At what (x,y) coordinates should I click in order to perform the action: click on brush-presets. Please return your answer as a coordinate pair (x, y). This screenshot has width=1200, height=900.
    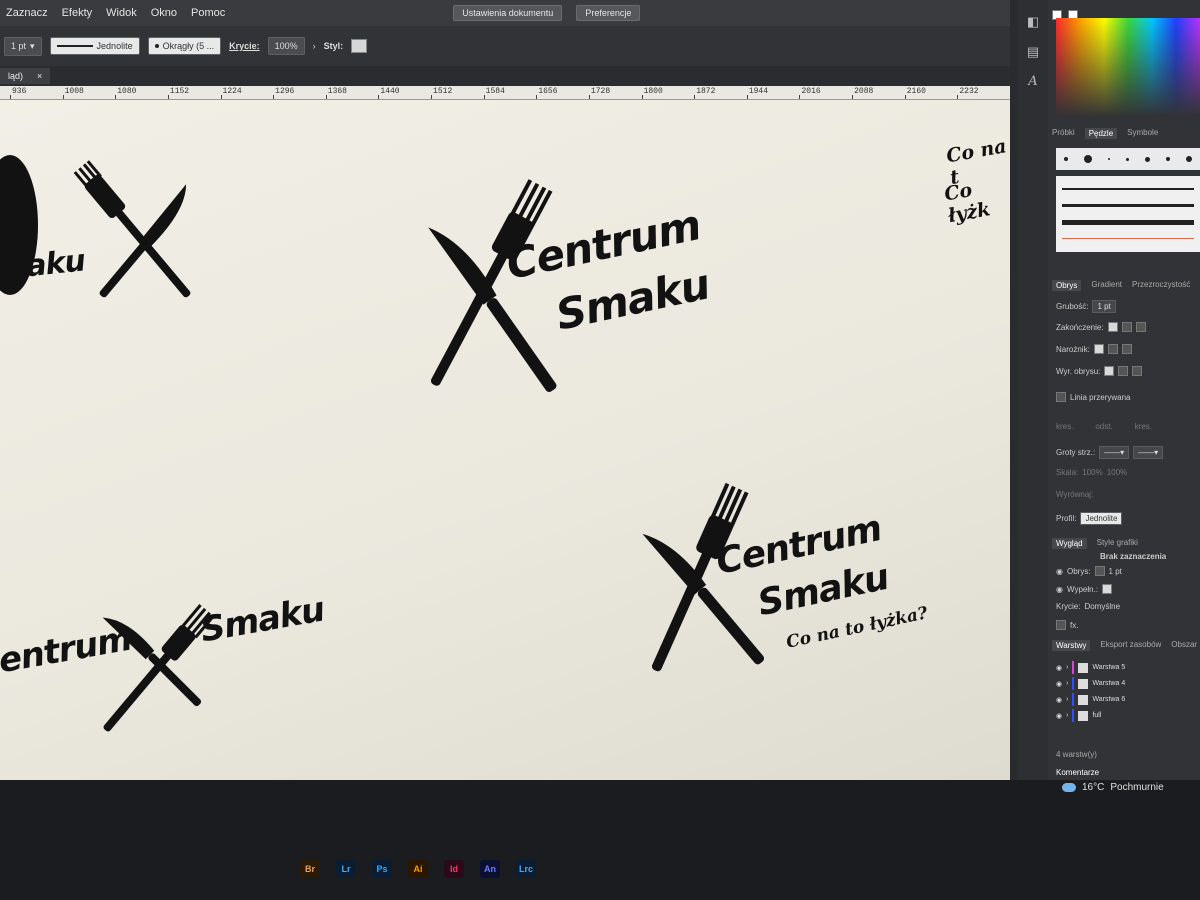
    Looking at the image, I should click on (1128, 159).